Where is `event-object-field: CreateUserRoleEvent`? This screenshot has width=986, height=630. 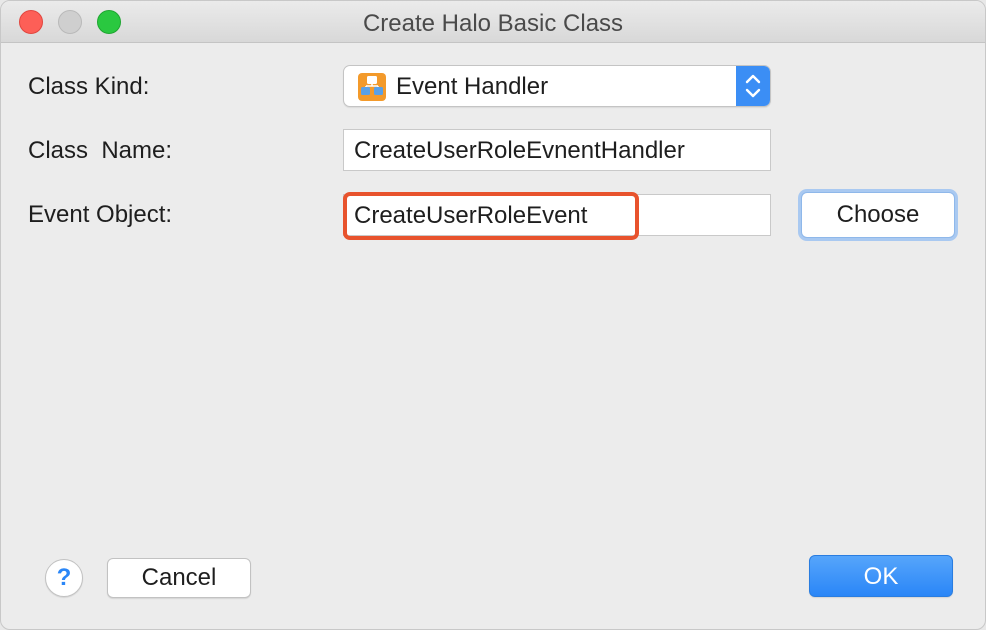 event-object-field: CreateUserRoleEvent is located at coordinates (557, 215).